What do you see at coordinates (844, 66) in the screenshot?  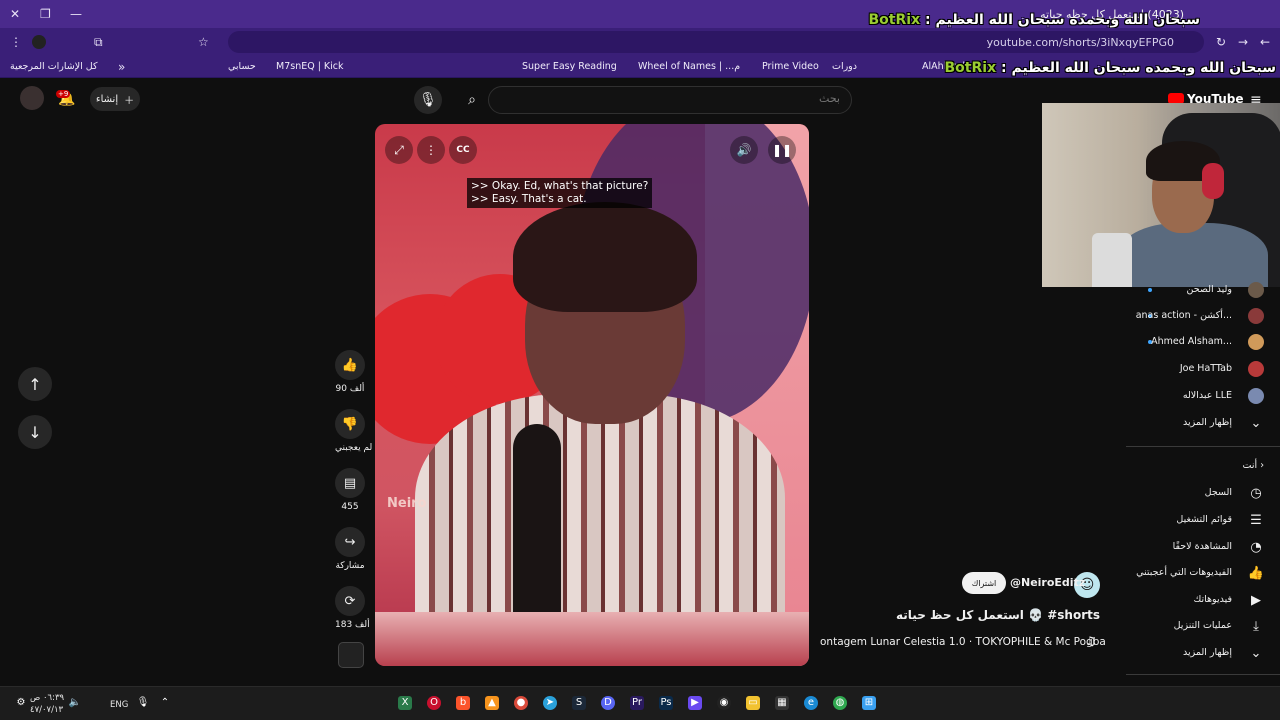 I see `bookmark-courses: دورات` at bounding box center [844, 66].